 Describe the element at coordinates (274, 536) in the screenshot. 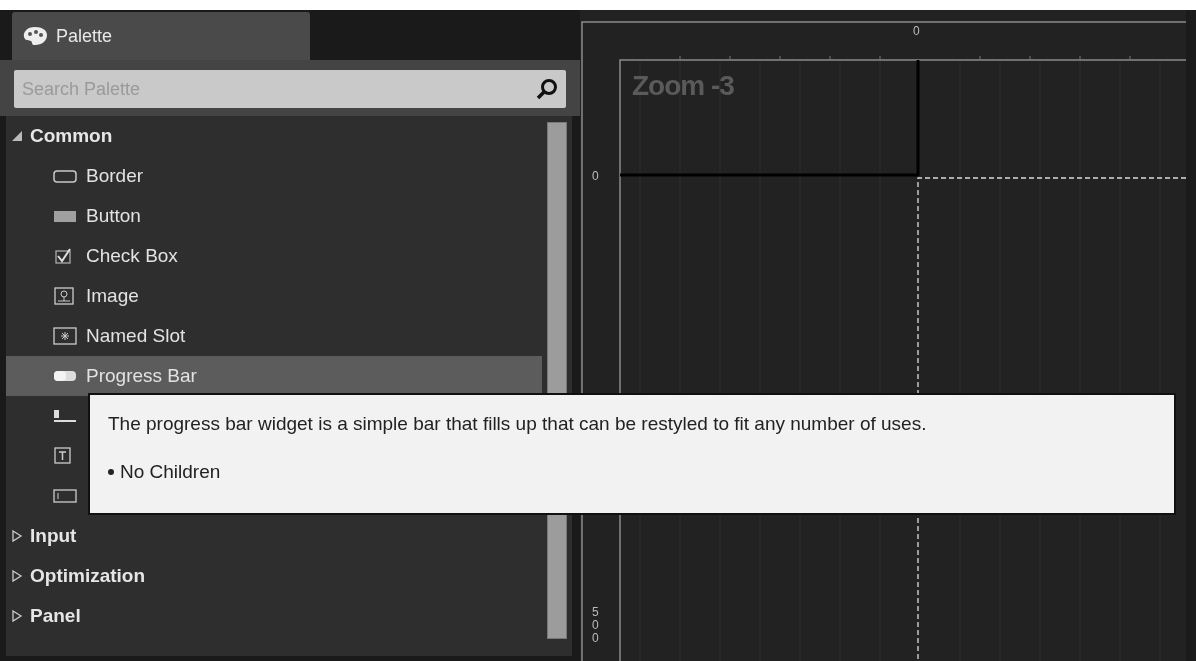

I see `category-row: Input` at that location.